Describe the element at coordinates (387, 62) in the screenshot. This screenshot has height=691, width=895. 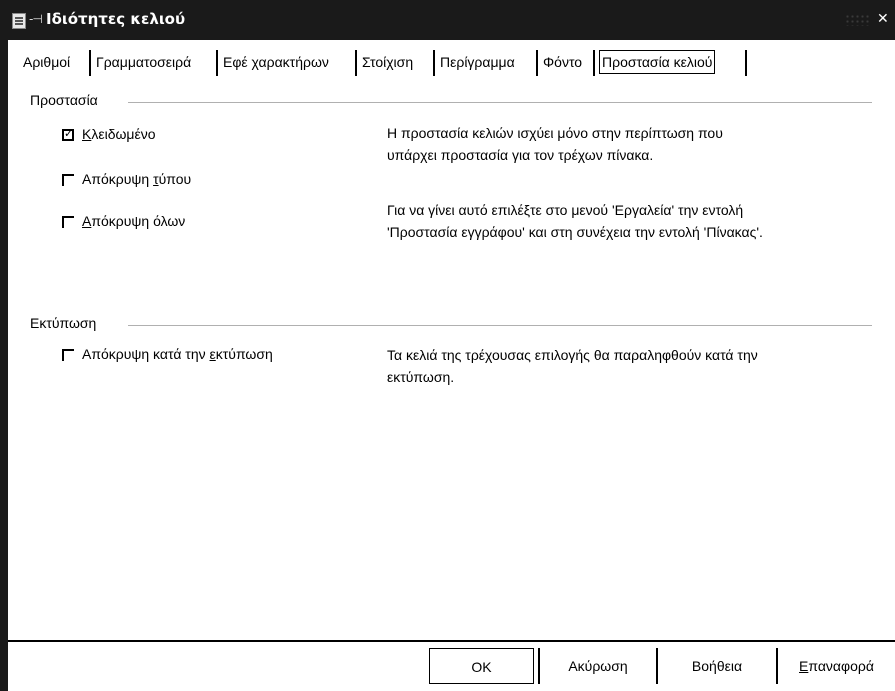
I see `tab-alignment: Στοίχιση` at that location.